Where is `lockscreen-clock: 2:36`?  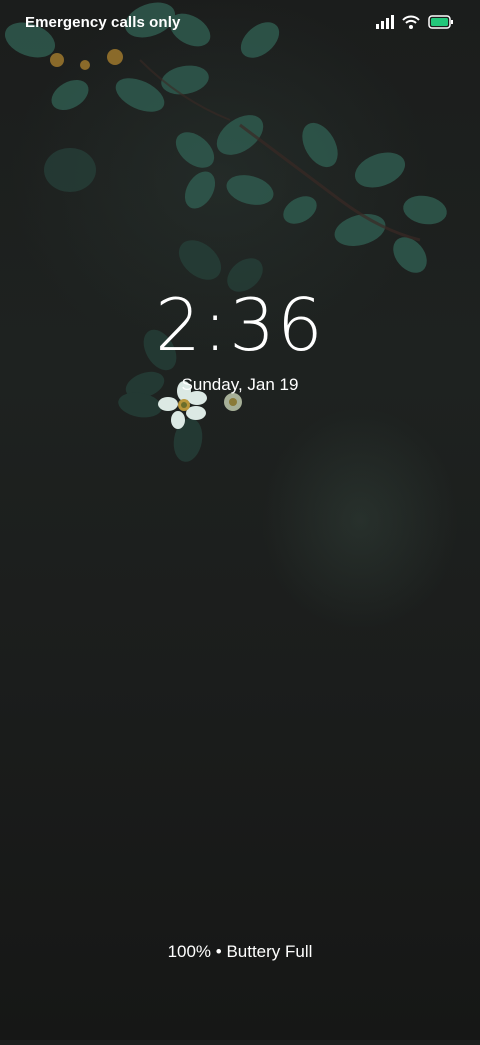 lockscreen-clock: 2:36 is located at coordinates (240, 325).